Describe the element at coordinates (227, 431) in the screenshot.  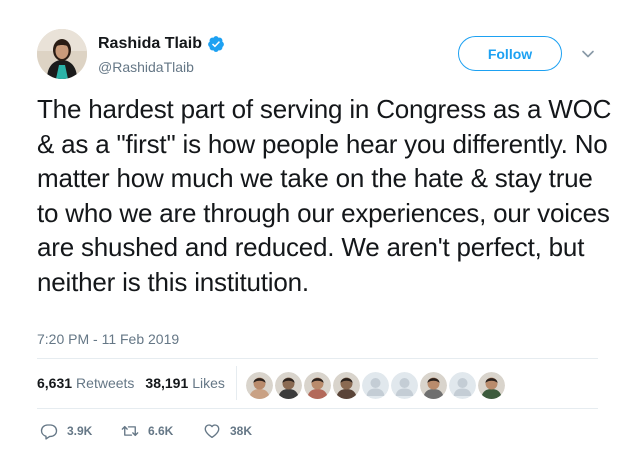
I see `like-action: 38K` at that location.